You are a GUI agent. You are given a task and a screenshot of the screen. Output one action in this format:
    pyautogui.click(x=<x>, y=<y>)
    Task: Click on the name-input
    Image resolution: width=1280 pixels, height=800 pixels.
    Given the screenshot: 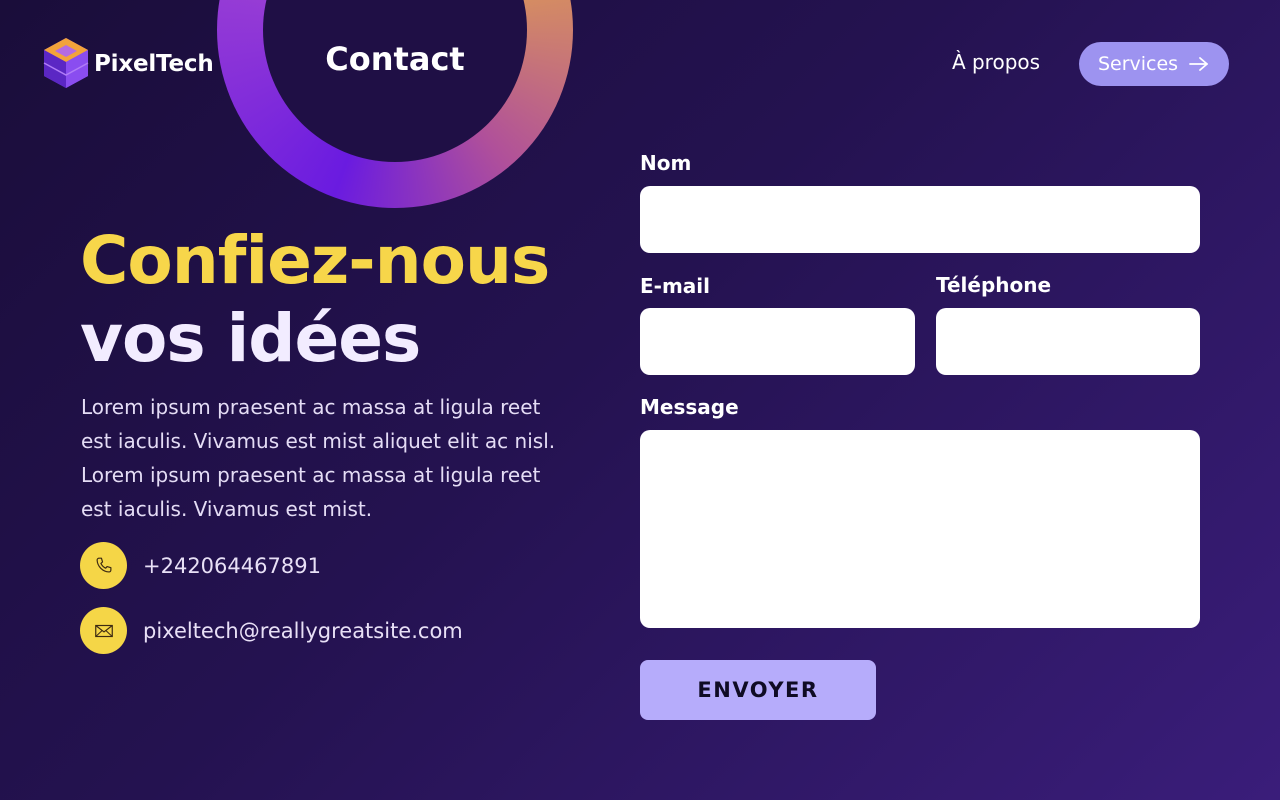 What is the action you would take?
    pyautogui.click(x=920, y=219)
    